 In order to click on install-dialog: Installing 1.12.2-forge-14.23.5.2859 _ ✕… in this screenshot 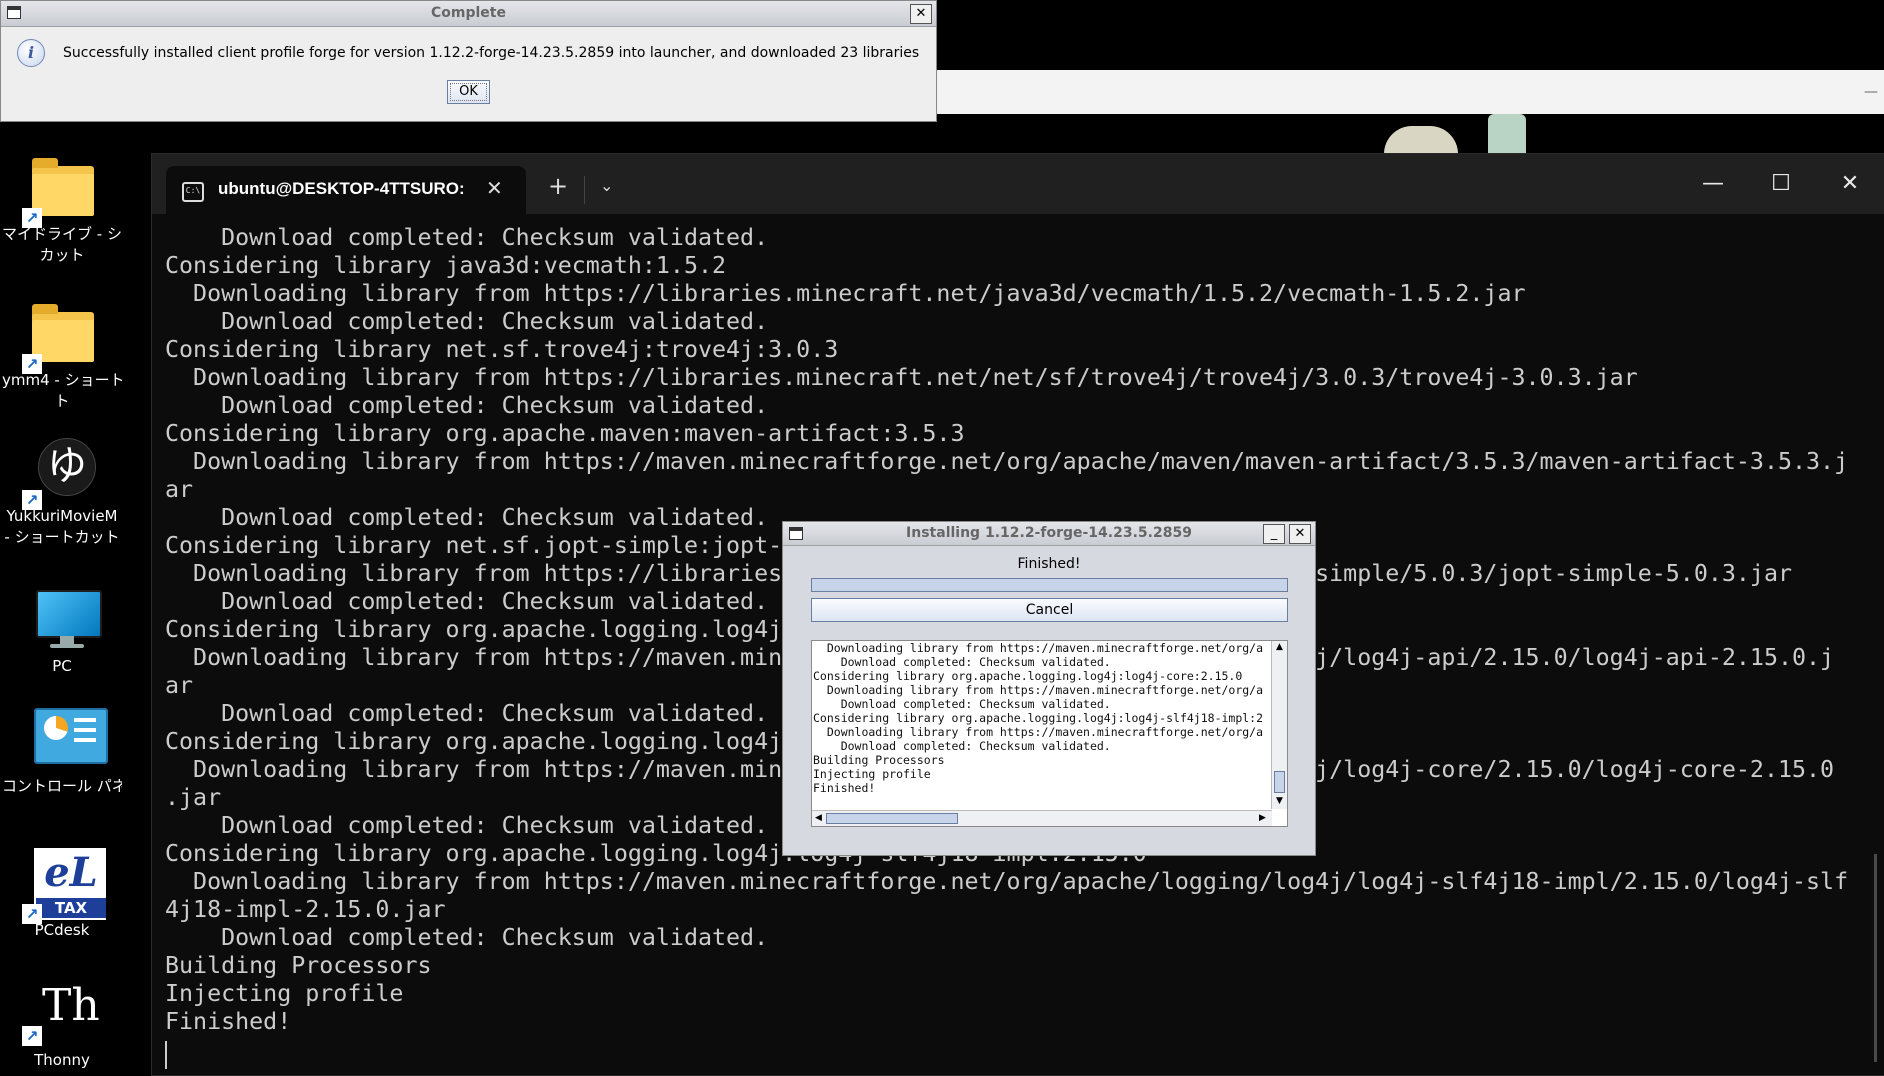, I will do `click(1049, 688)`.